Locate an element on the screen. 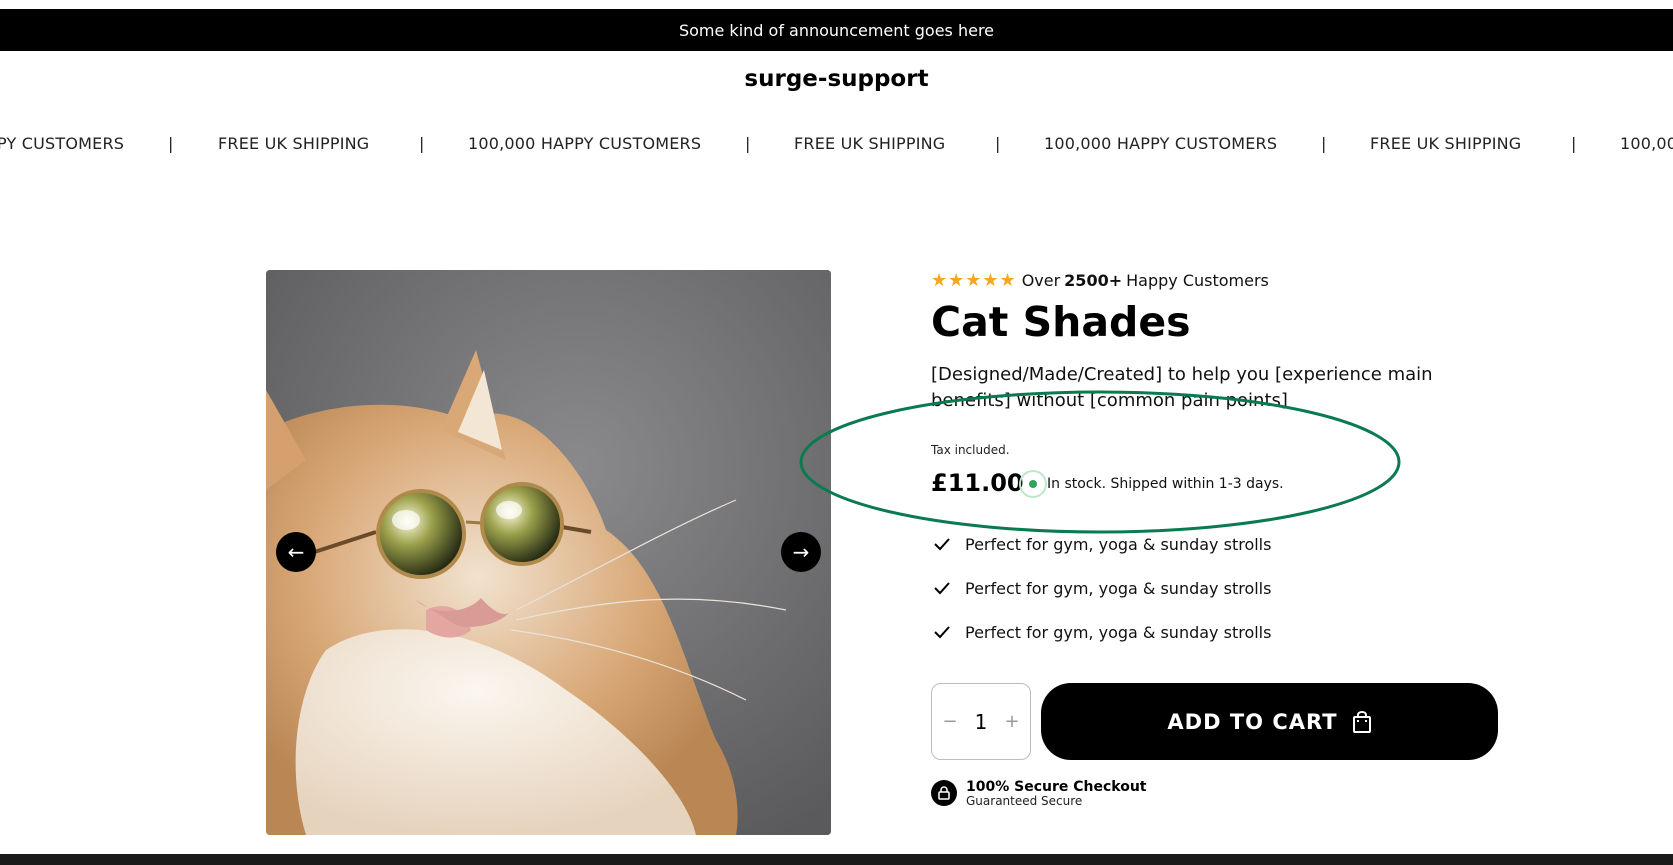 This screenshot has height=865, width=1673. announcement-text: Some kind of announcement goes here is located at coordinates (836, 30).